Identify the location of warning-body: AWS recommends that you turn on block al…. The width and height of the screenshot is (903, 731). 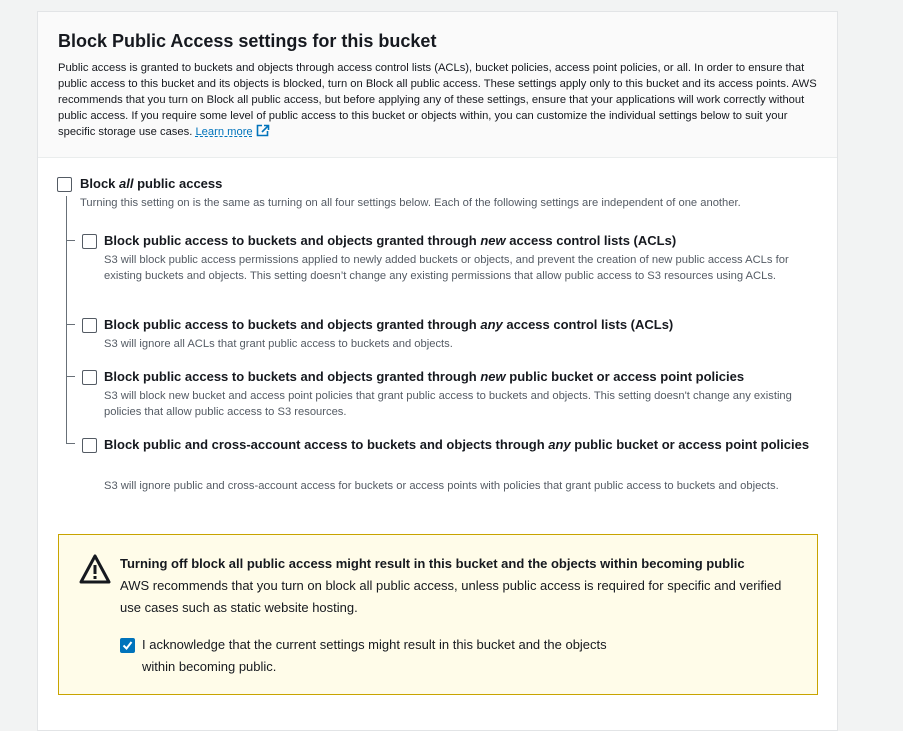
(451, 596).